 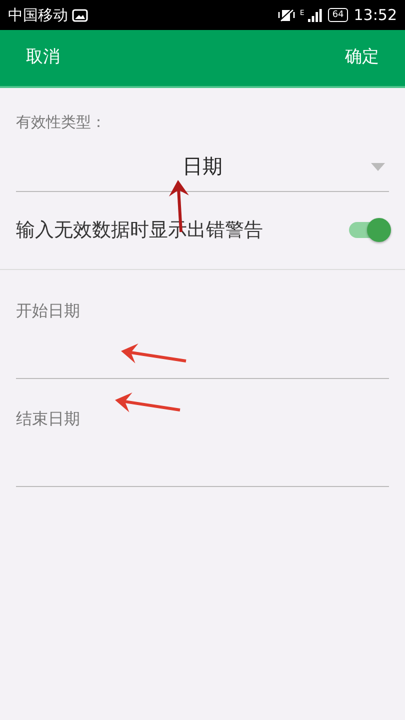 What do you see at coordinates (315, 15) in the screenshot?
I see `signal-icon` at bounding box center [315, 15].